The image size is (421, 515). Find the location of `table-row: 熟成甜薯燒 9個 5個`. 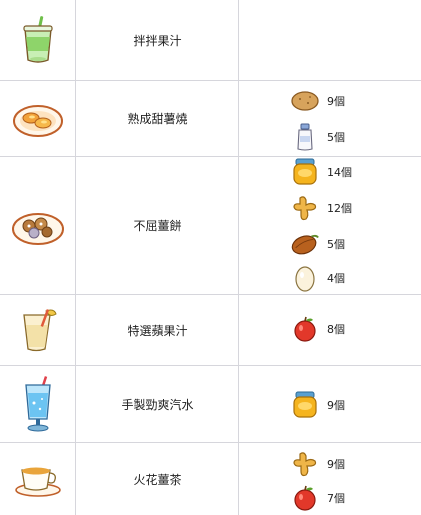

table-row: 熟成甜薯燒 9個 5個 is located at coordinates (210, 119).